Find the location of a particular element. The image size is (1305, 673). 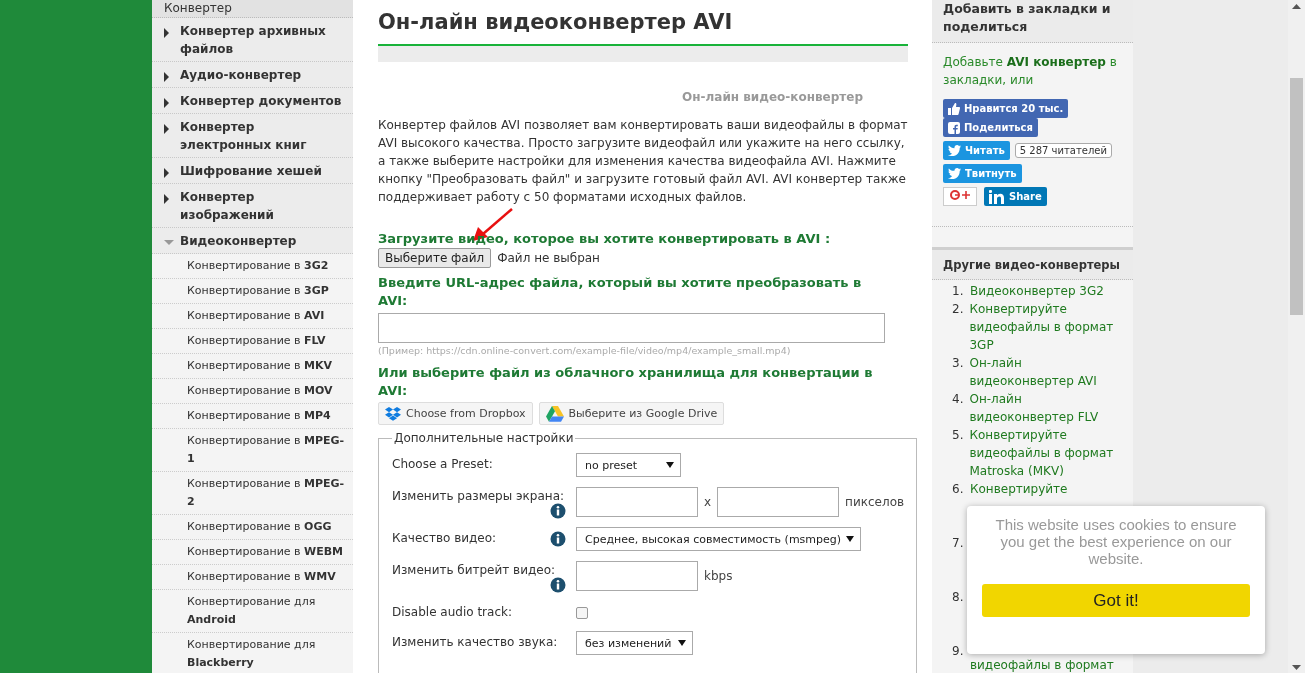

share-button: Поделиться is located at coordinates (990, 127).